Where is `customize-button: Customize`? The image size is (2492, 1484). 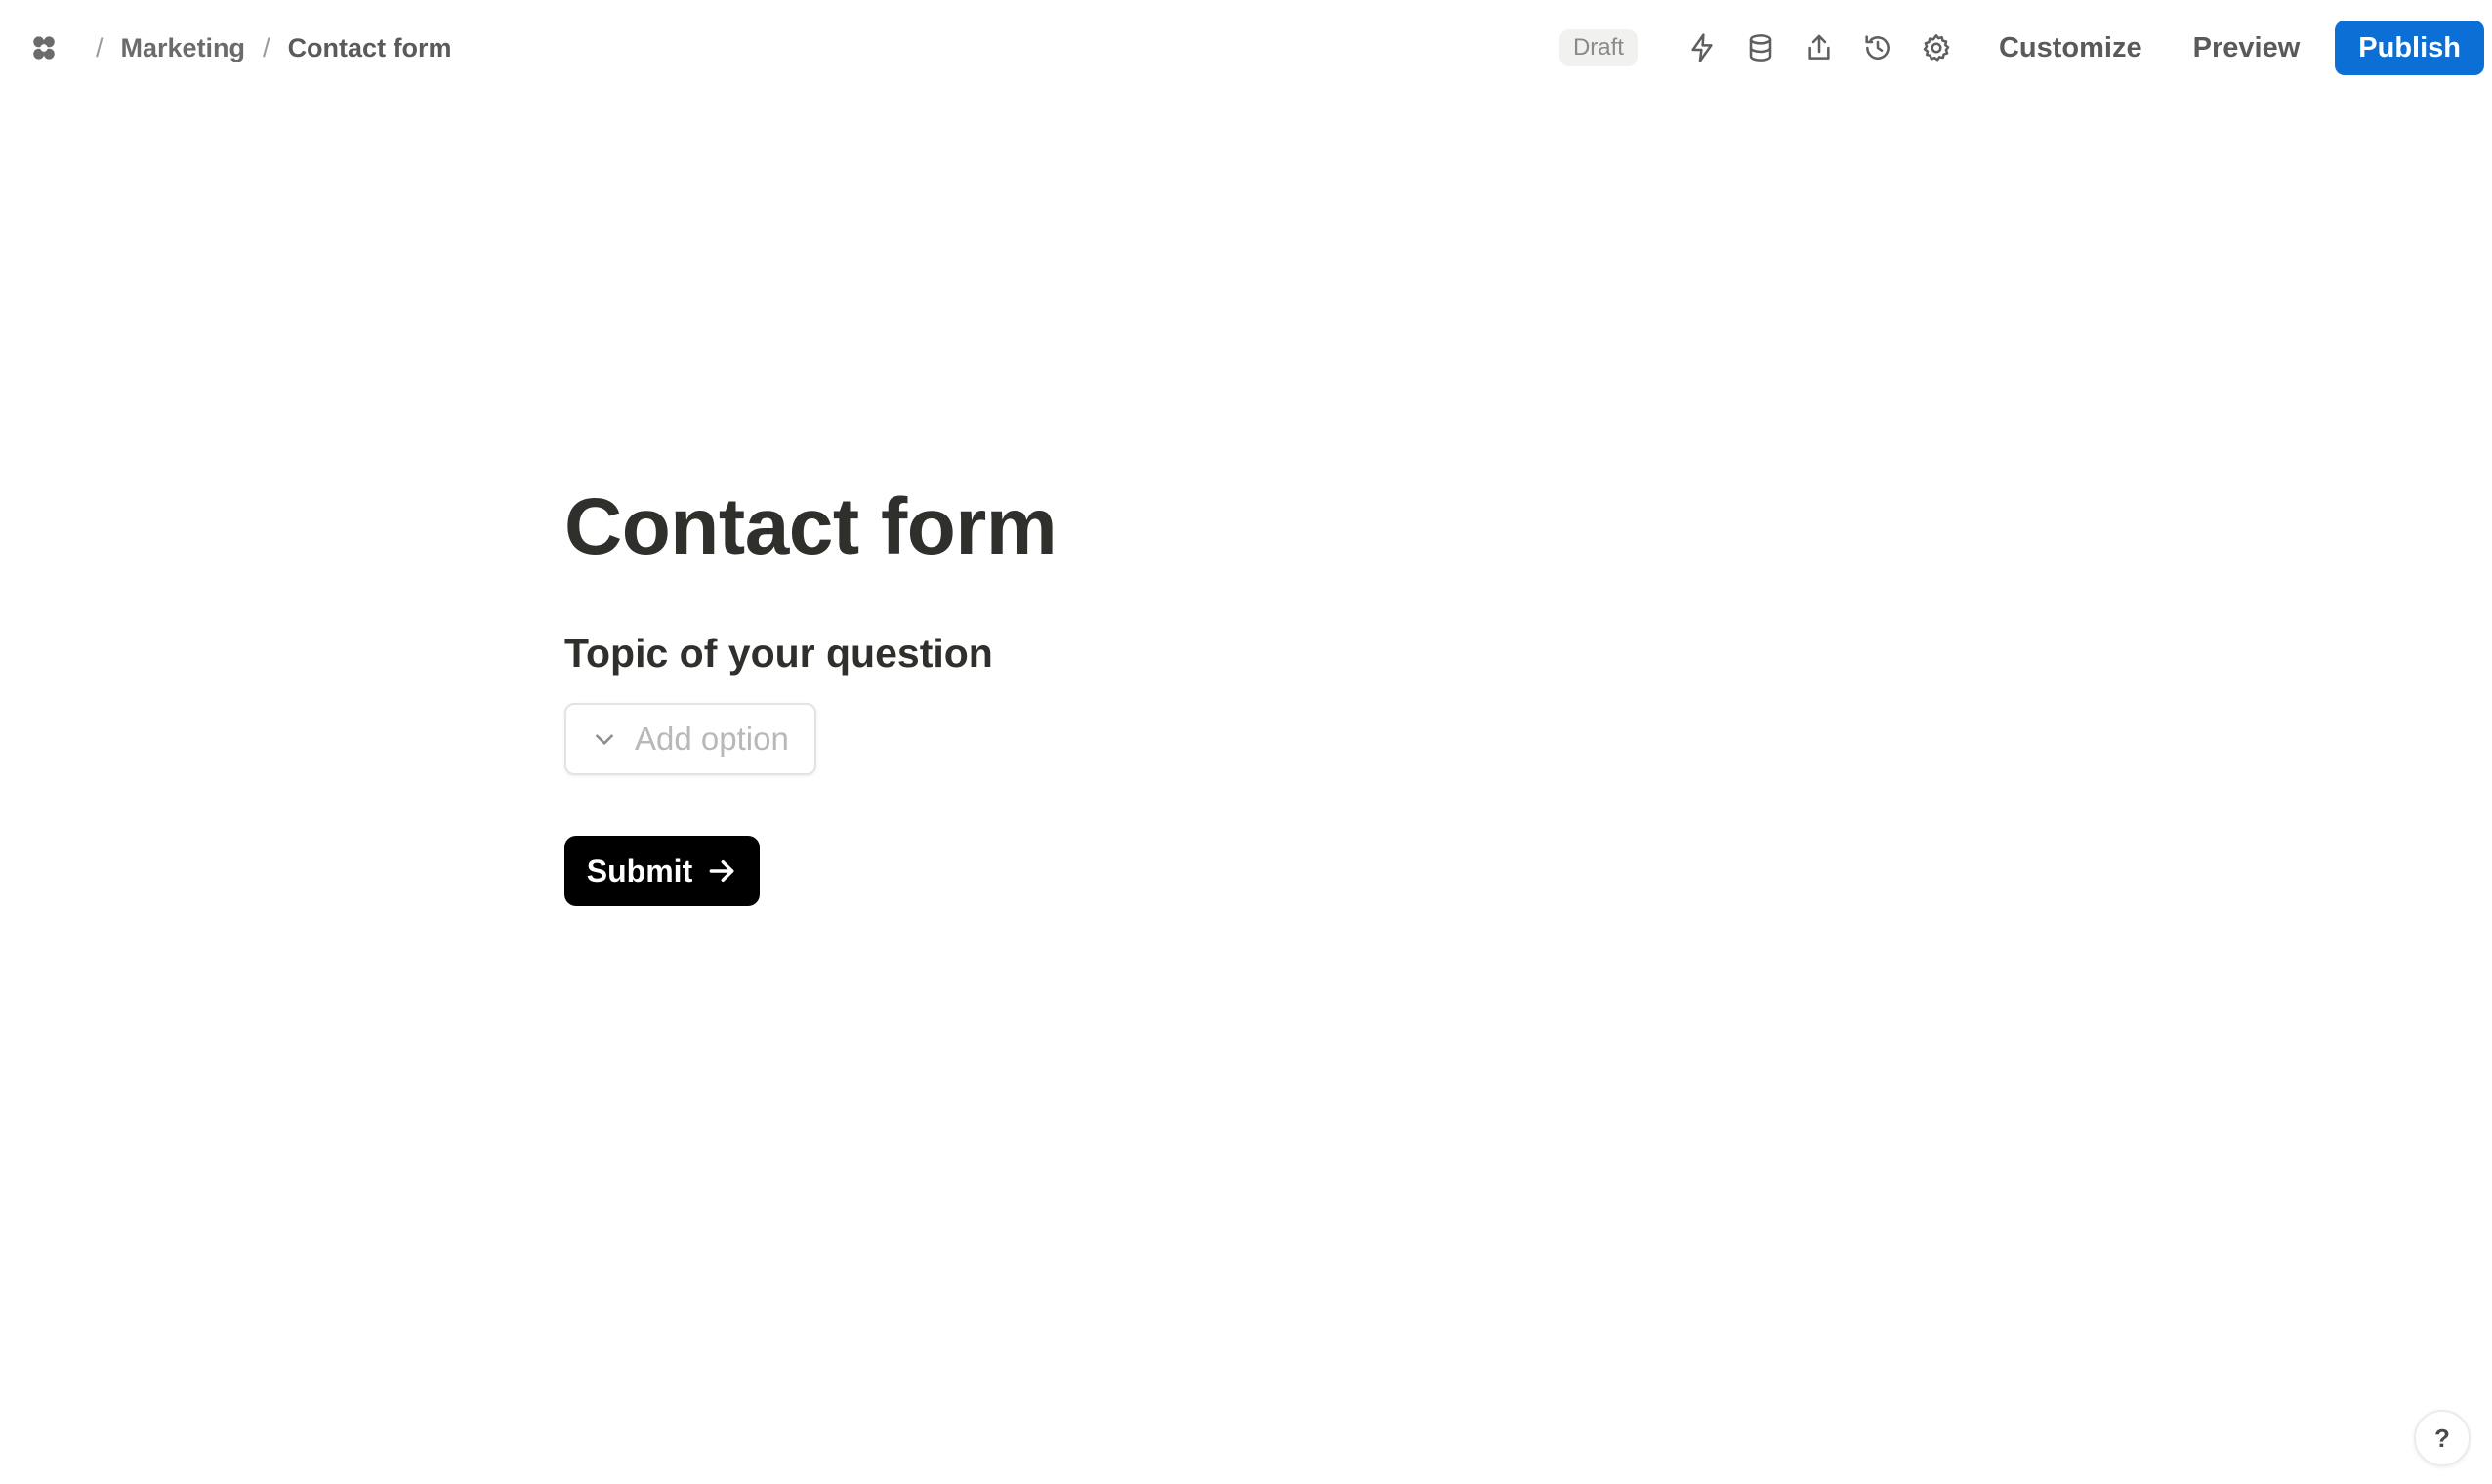
customize-button: Customize is located at coordinates (2070, 48).